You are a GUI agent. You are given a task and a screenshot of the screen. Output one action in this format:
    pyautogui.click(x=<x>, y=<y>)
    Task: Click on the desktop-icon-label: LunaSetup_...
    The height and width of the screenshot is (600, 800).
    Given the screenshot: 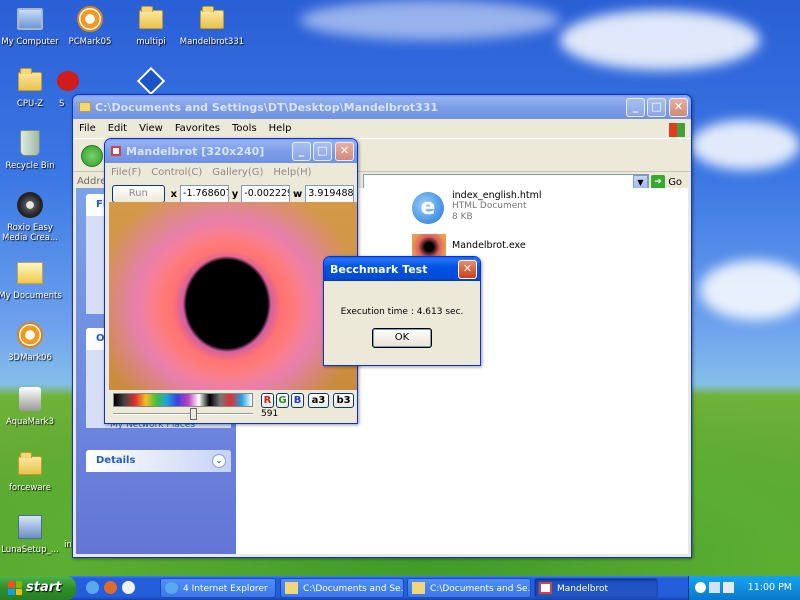 What is the action you would take?
    pyautogui.click(x=30, y=550)
    